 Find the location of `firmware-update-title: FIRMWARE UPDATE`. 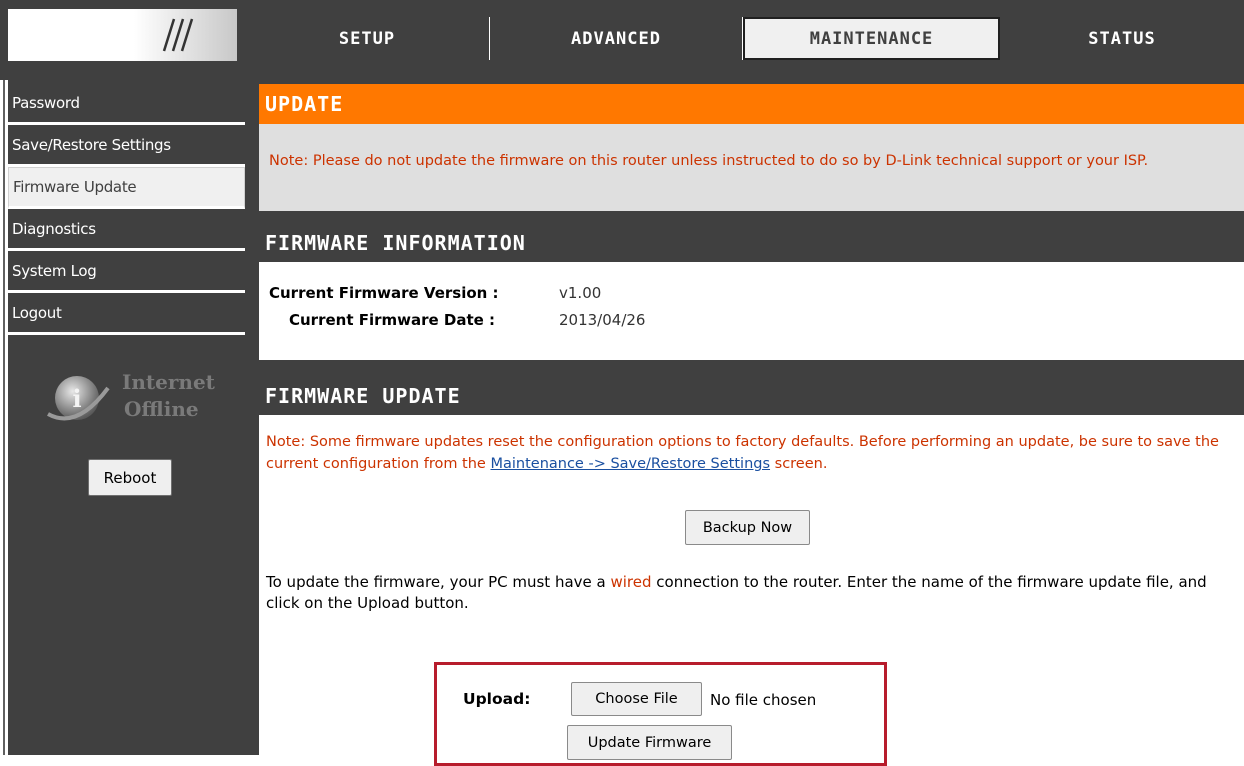

firmware-update-title: FIRMWARE UPDATE is located at coordinates (751, 396).